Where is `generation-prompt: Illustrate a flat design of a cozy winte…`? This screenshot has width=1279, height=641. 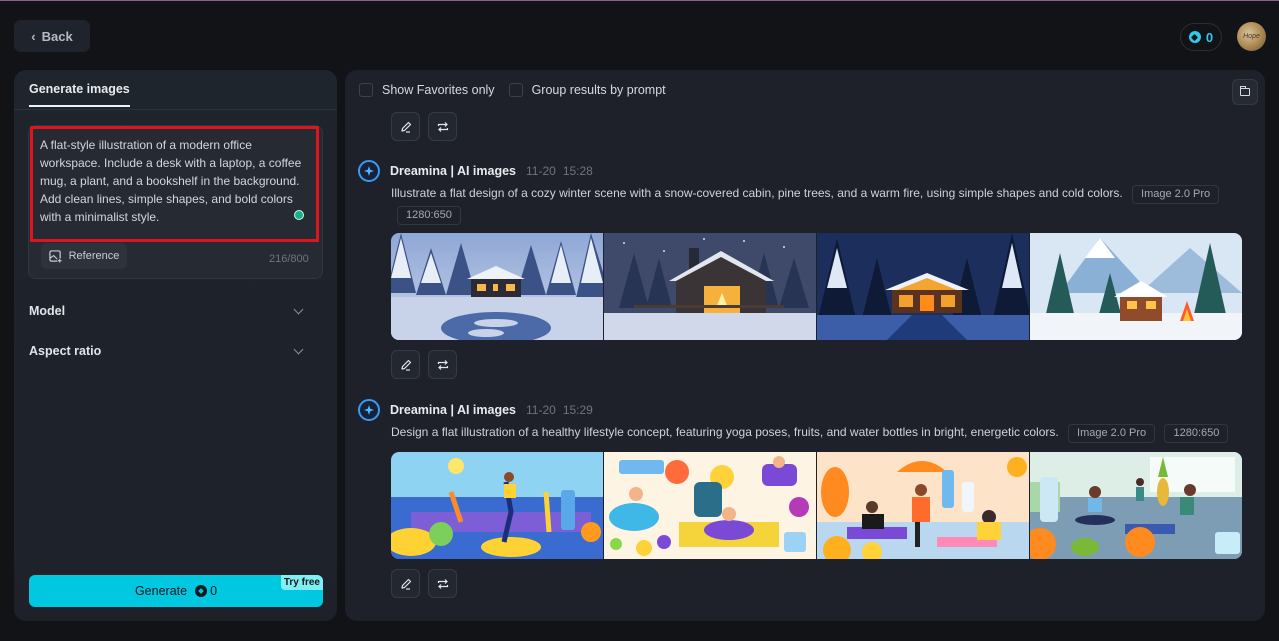
generation-prompt: Illustrate a flat design of a cozy winte… is located at coordinates (824, 204).